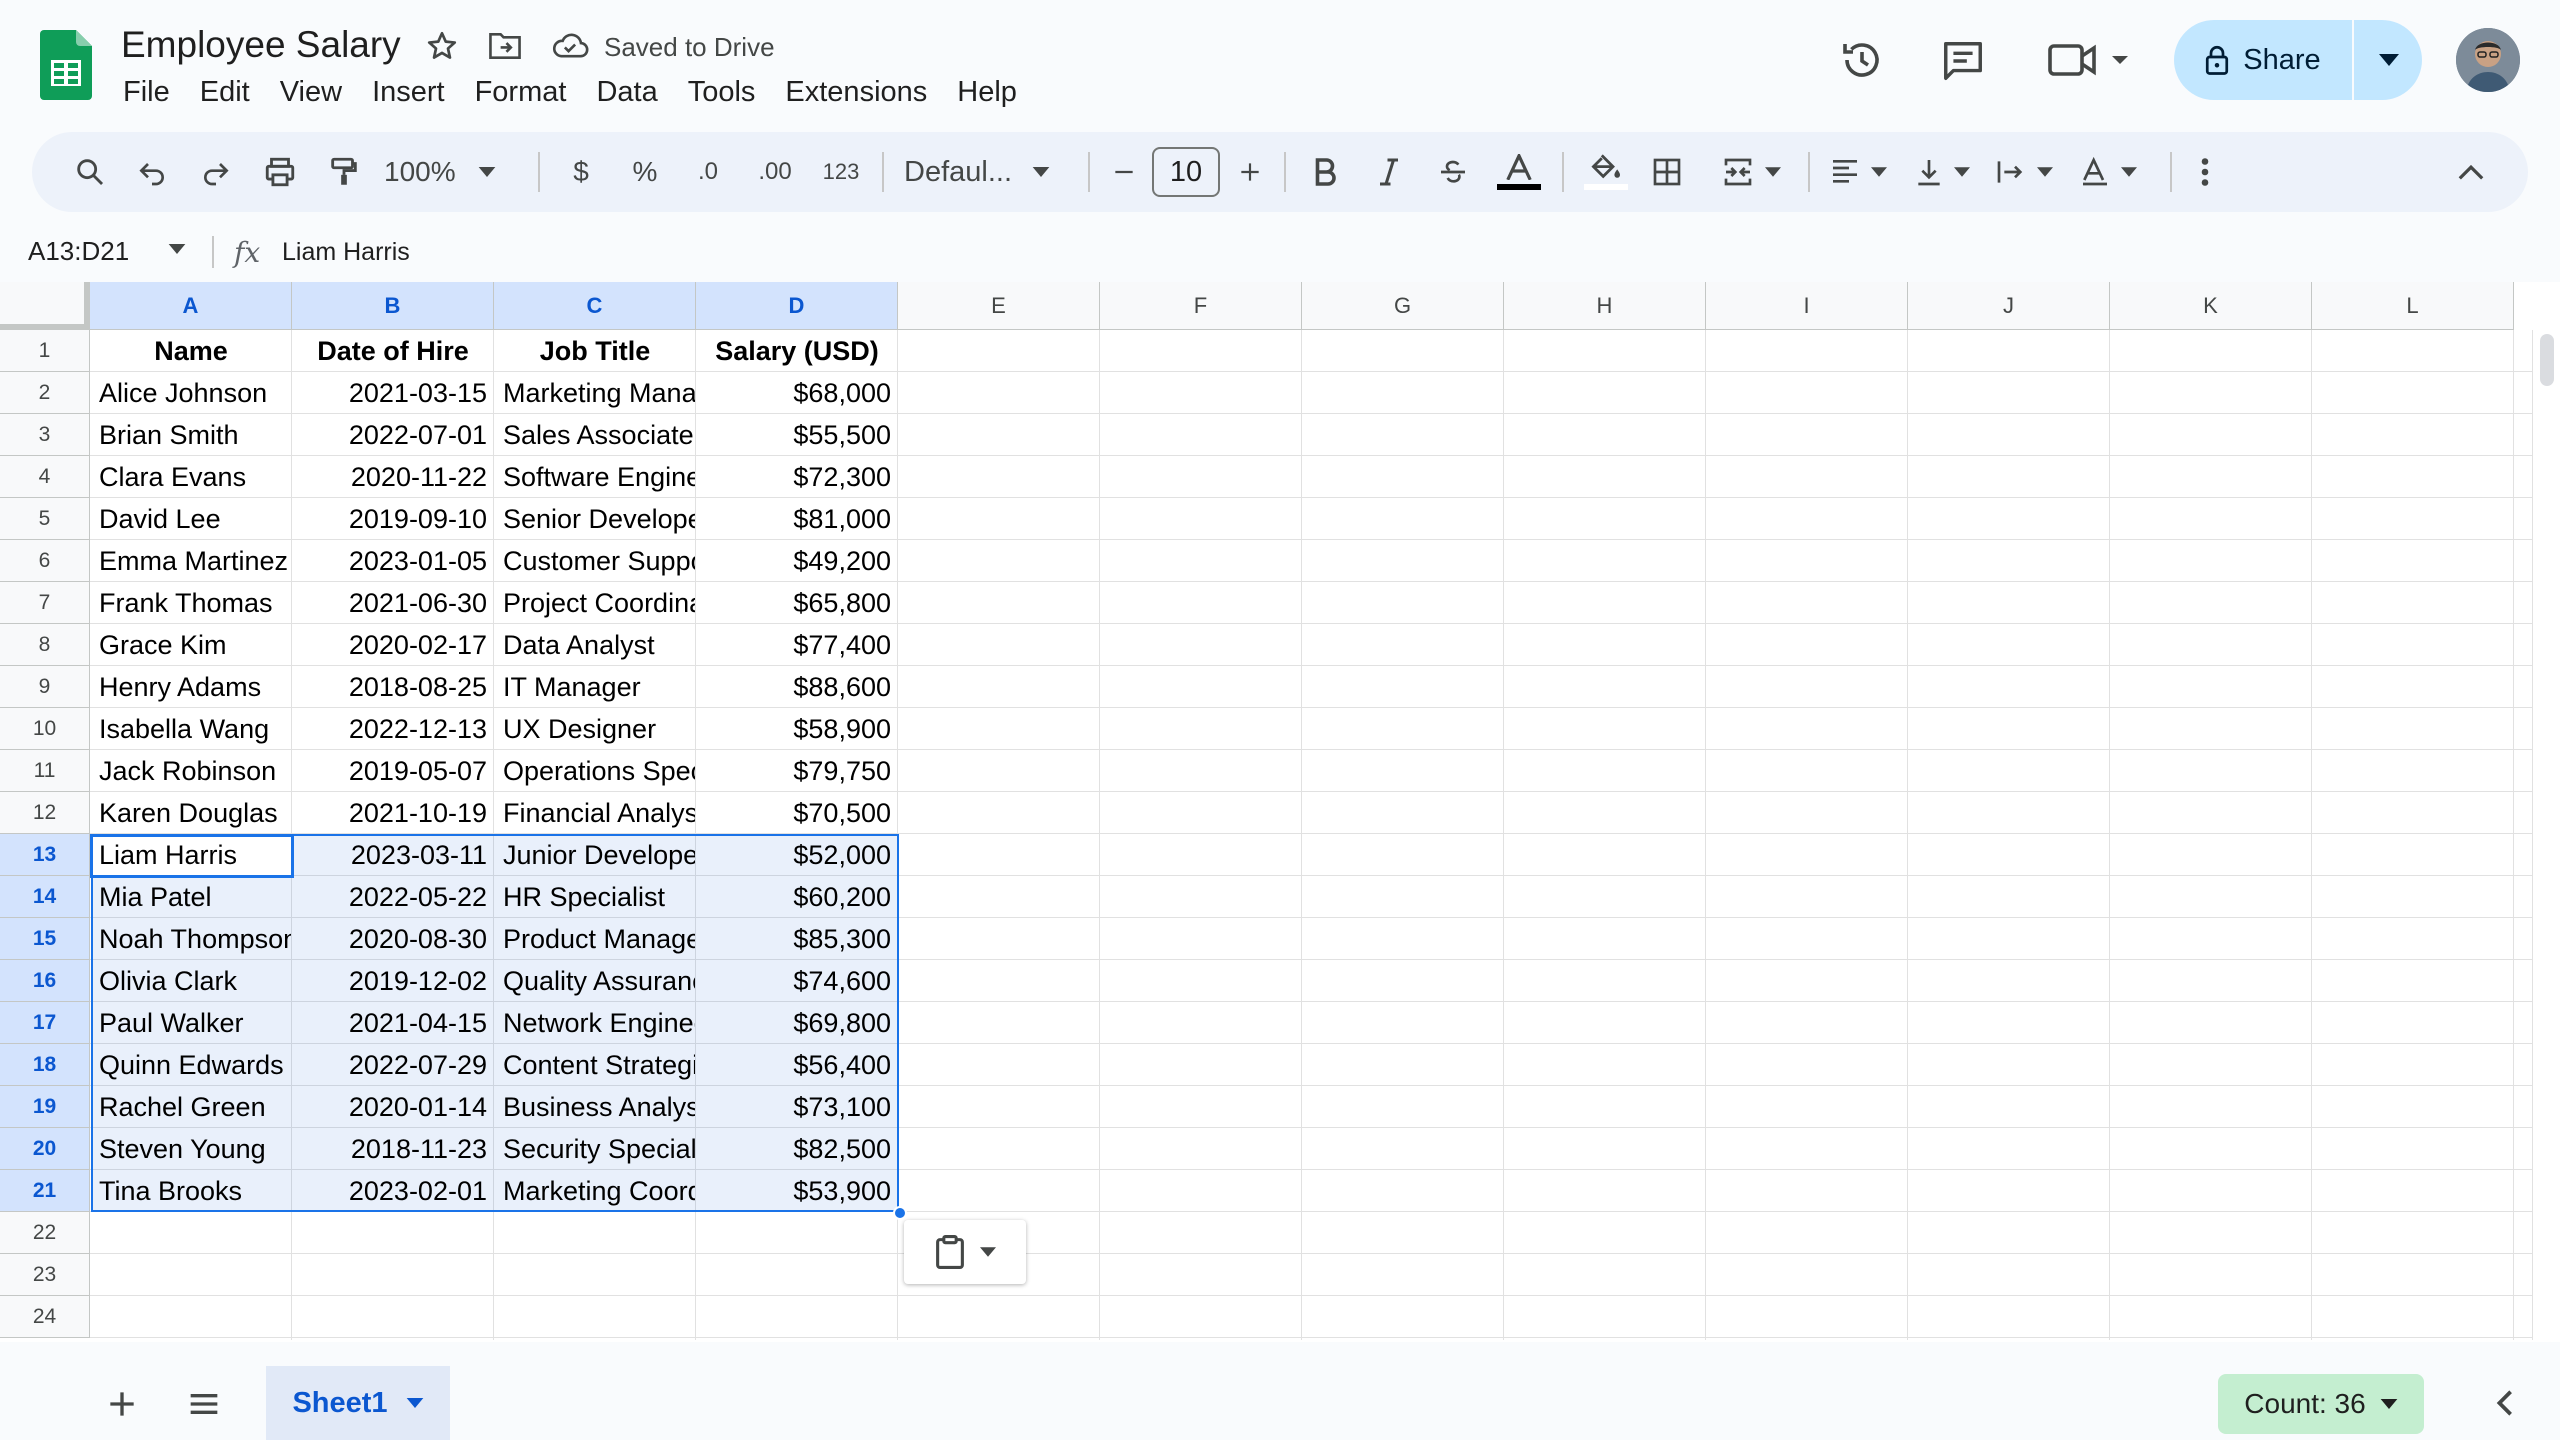 The width and height of the screenshot is (2560, 1440). I want to click on table-cell: IT Manager, so click(595, 687).